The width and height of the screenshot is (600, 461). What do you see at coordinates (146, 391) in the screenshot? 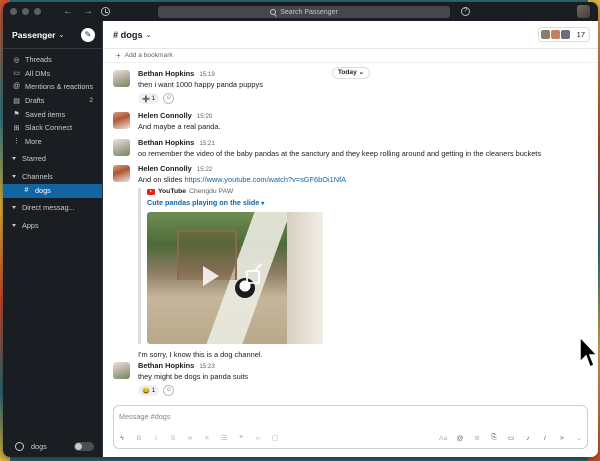
I see `laughing-emoji-icon: 😂` at bounding box center [146, 391].